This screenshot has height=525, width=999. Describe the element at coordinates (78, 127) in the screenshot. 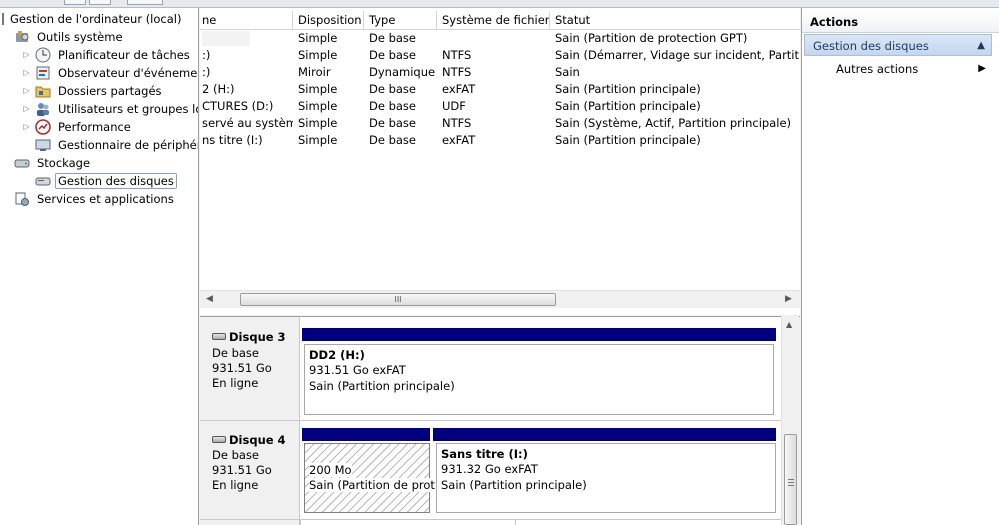

I see `tree-item-performance: ▷ Performance` at that location.